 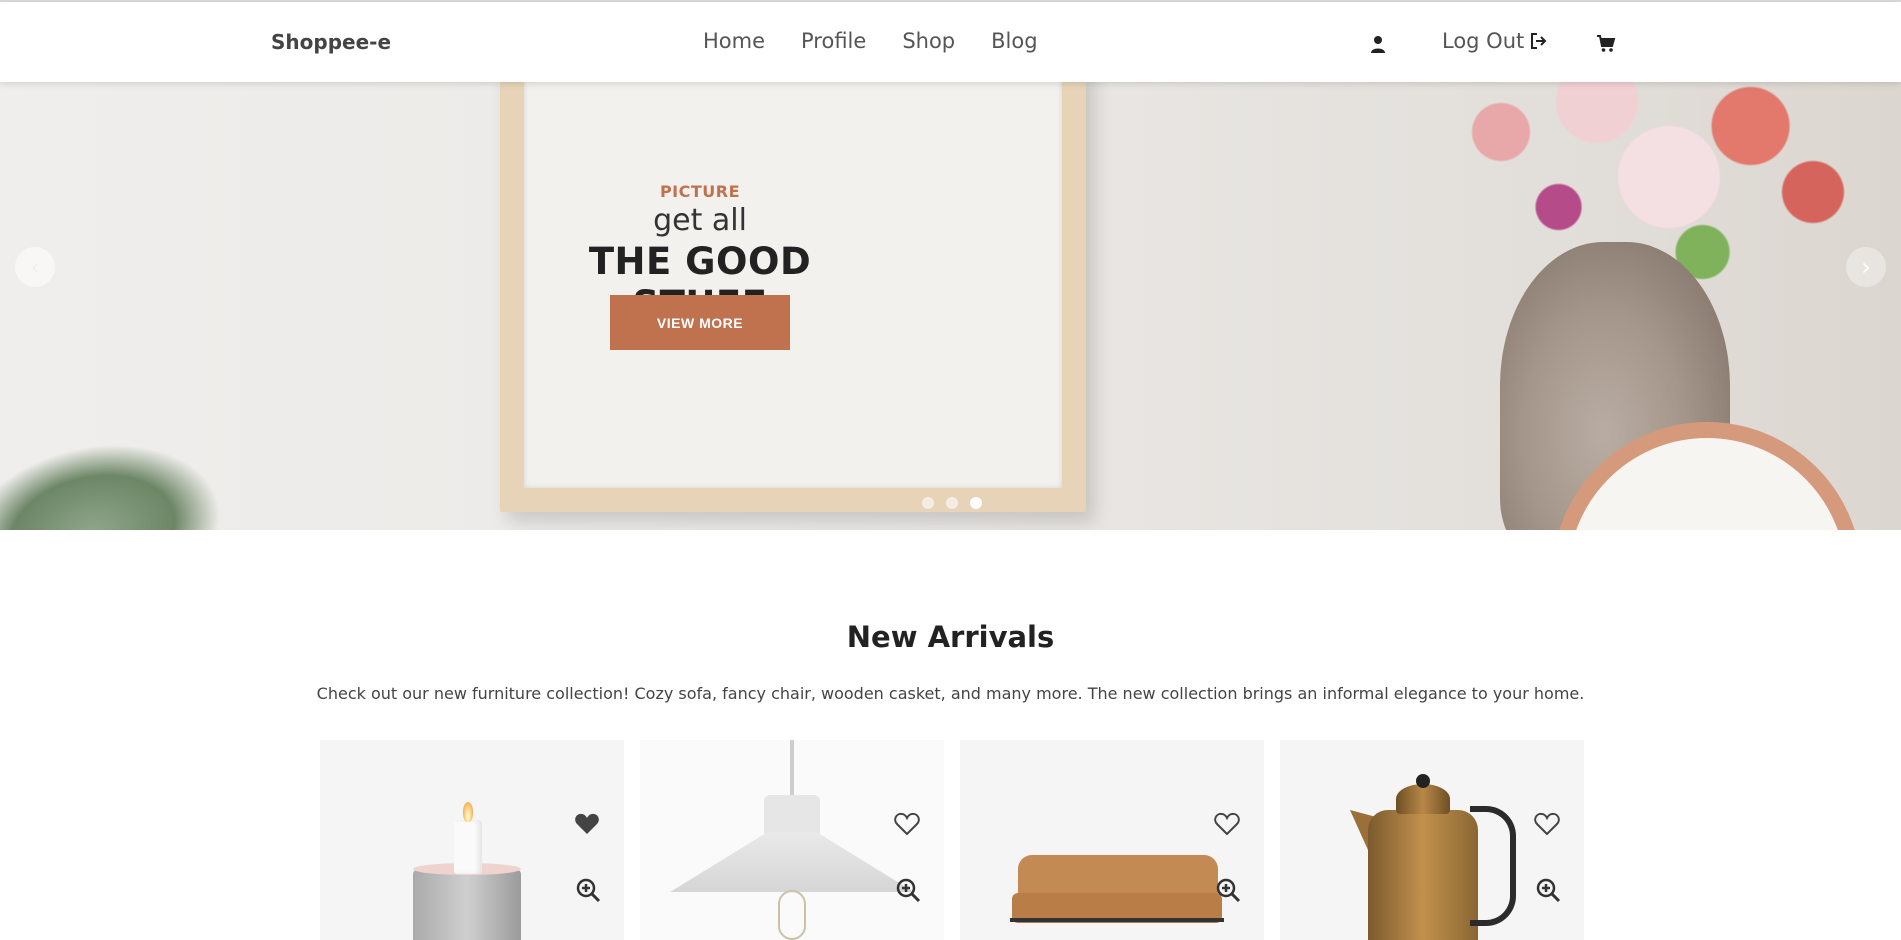 I want to click on chevron-right-icon: ›, so click(x=1866, y=267).